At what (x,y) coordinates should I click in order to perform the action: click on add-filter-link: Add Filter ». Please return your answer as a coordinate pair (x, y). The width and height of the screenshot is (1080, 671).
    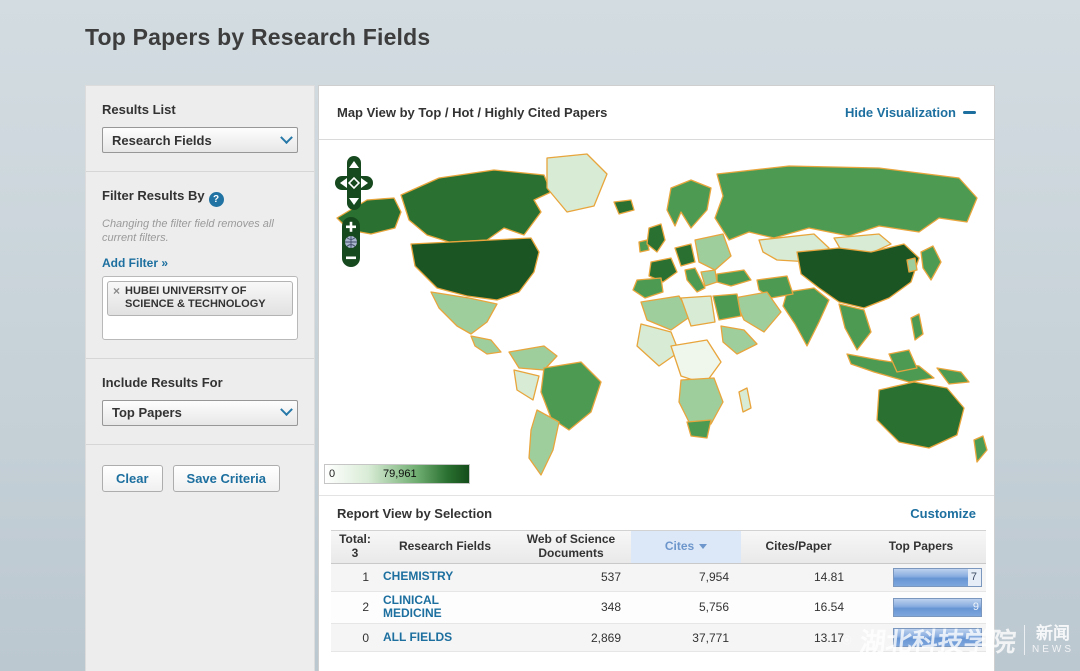
    Looking at the image, I should click on (135, 263).